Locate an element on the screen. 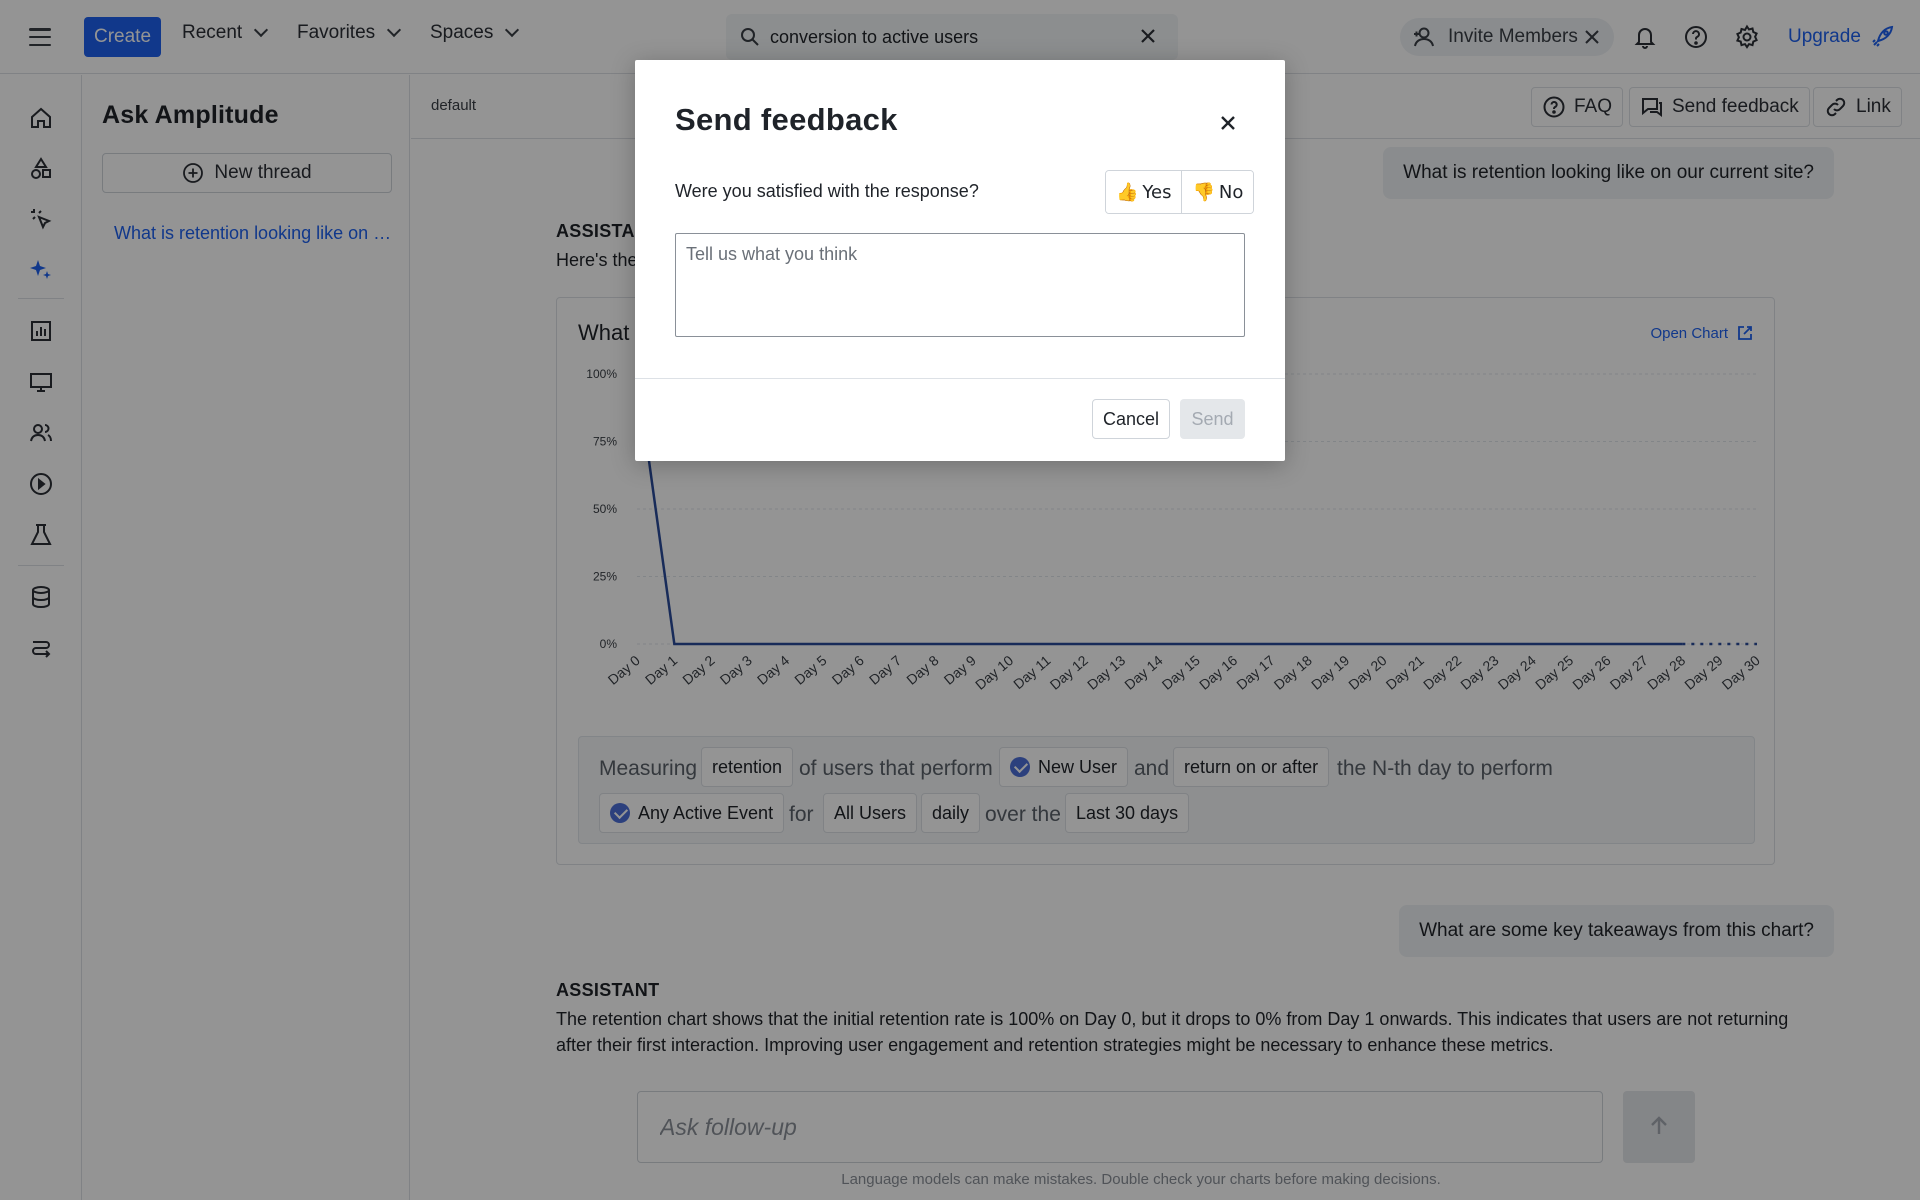 The width and height of the screenshot is (1920, 1200). close-icon is located at coordinates (1228, 123).